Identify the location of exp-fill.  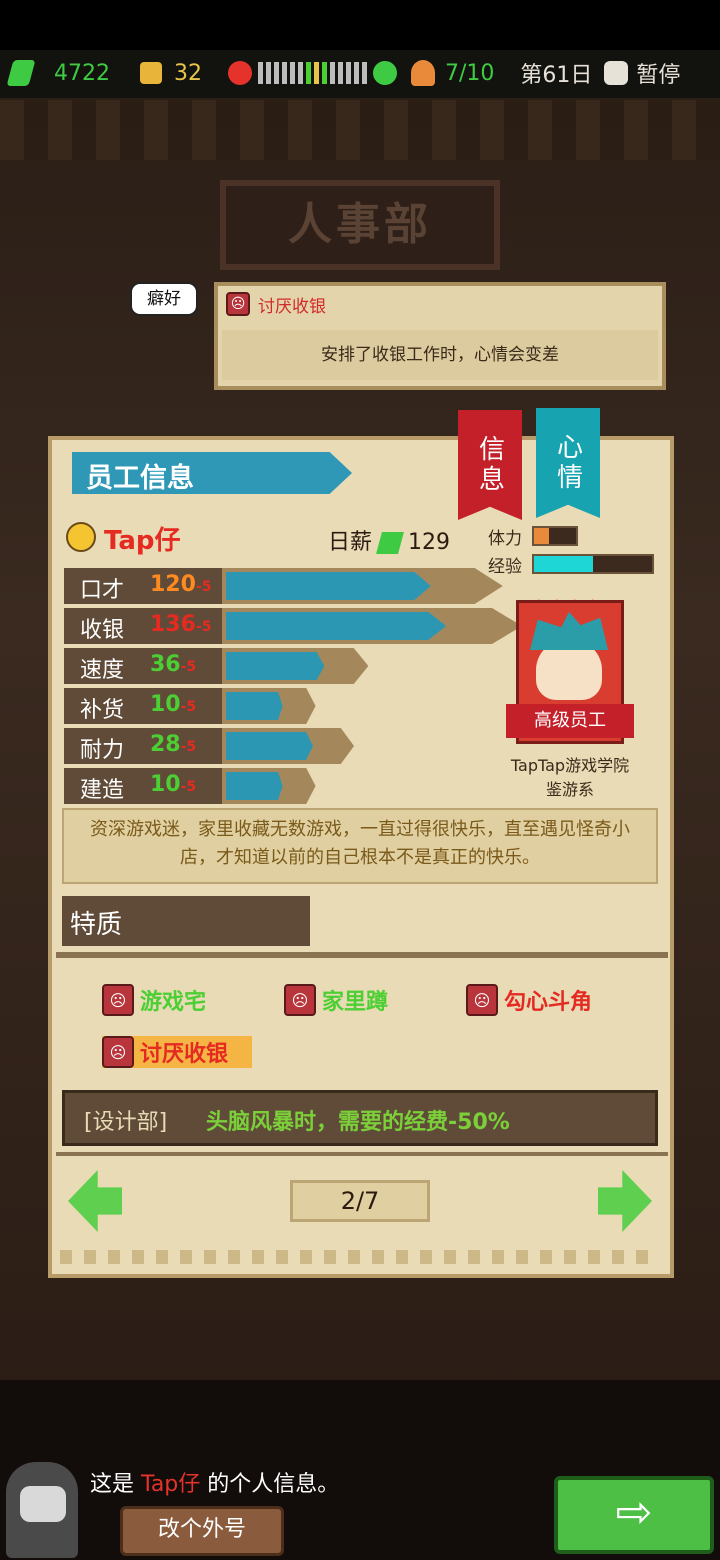
(563, 564).